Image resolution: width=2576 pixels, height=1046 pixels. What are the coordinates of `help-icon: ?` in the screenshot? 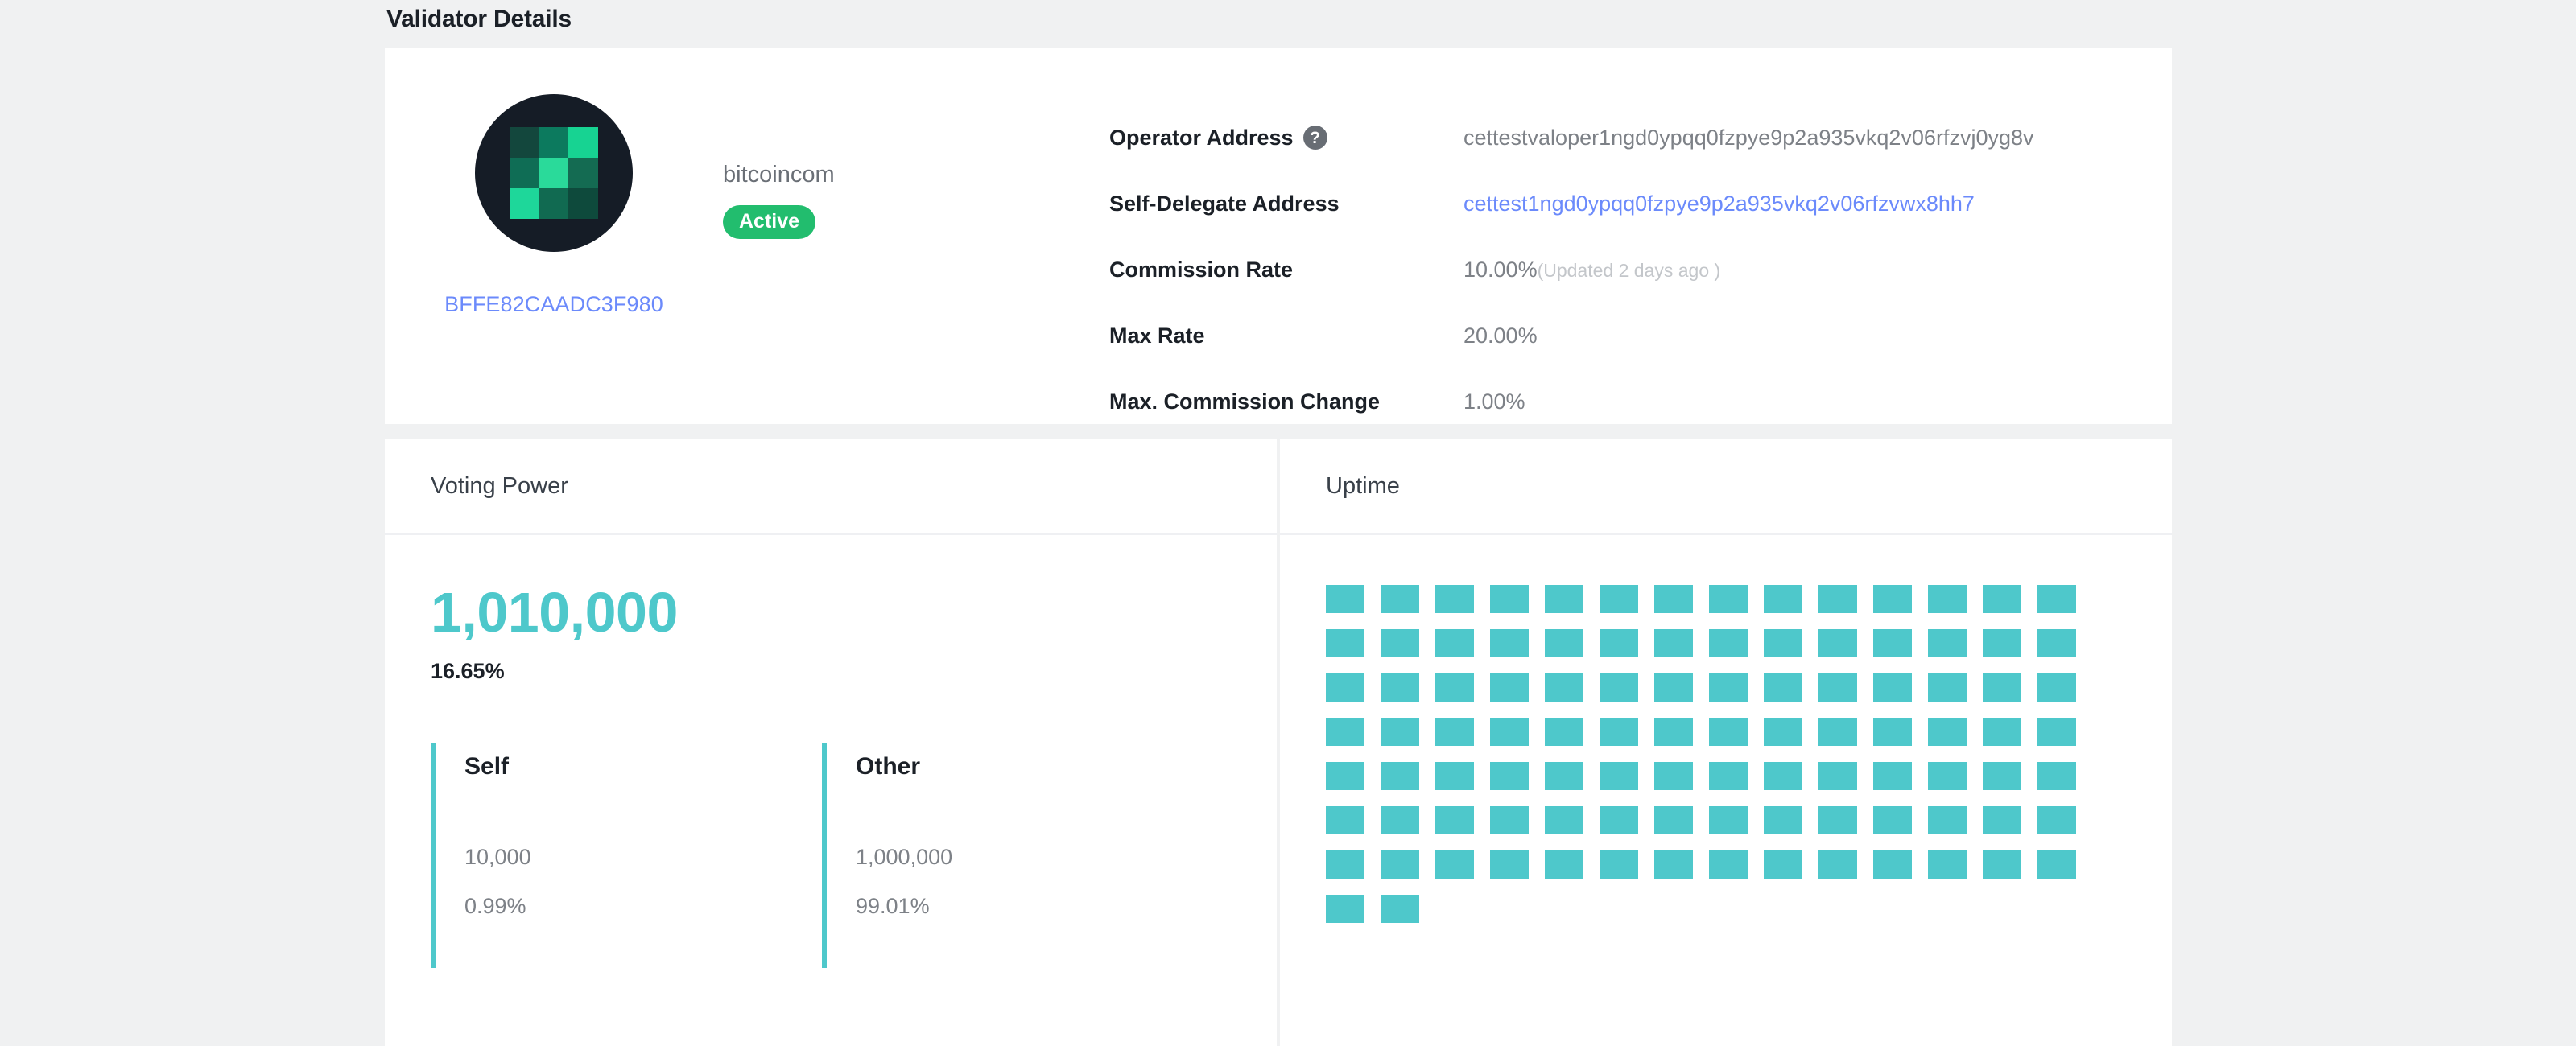 It's located at (1314, 138).